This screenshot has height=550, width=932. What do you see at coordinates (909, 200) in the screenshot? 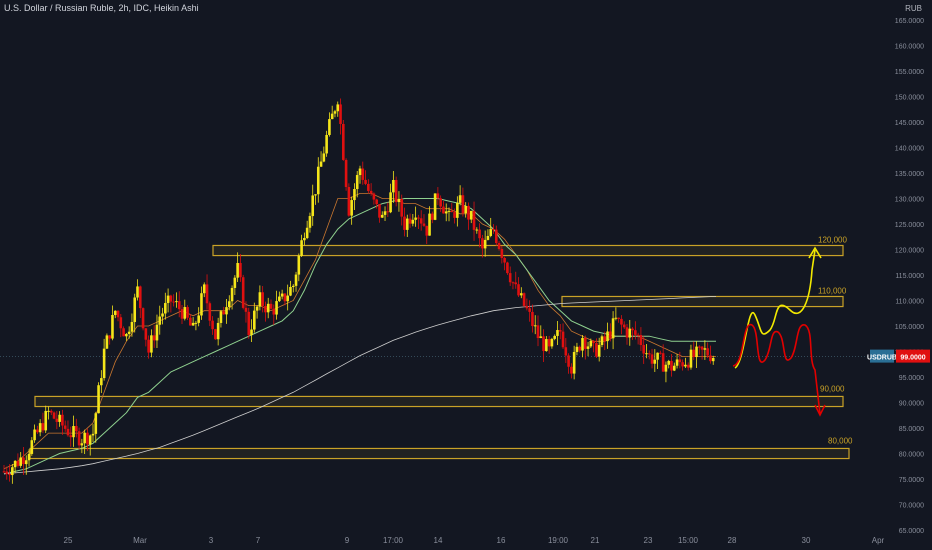
I see `y-tick-label: 130.0000` at bounding box center [909, 200].